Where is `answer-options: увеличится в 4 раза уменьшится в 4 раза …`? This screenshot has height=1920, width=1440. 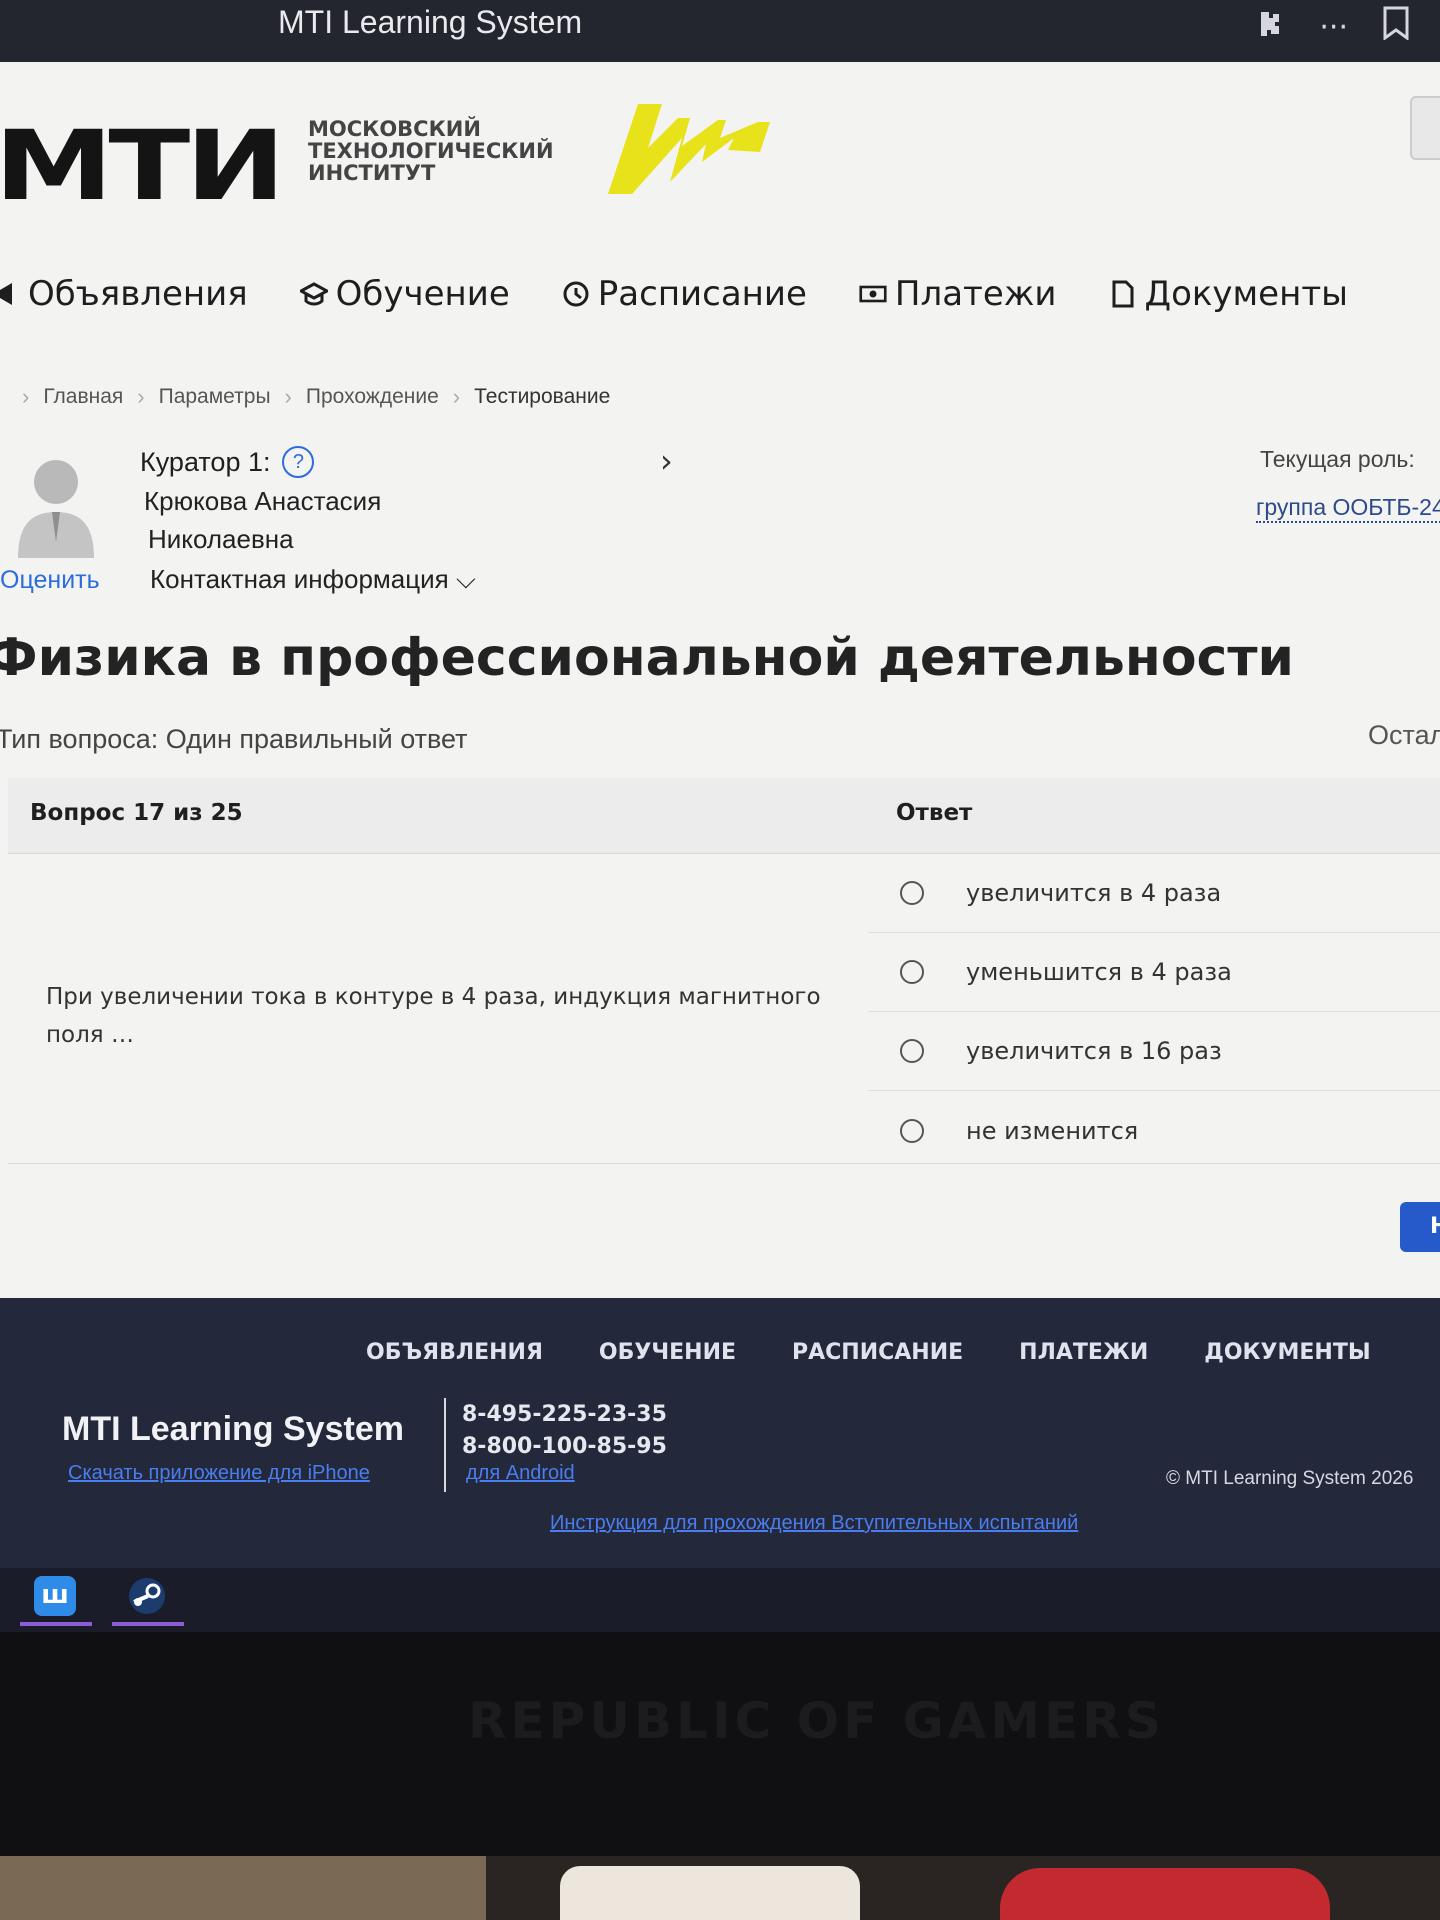 answer-options: увеличится в 4 раза уменьшится в 4 раза … is located at coordinates (1154, 1012).